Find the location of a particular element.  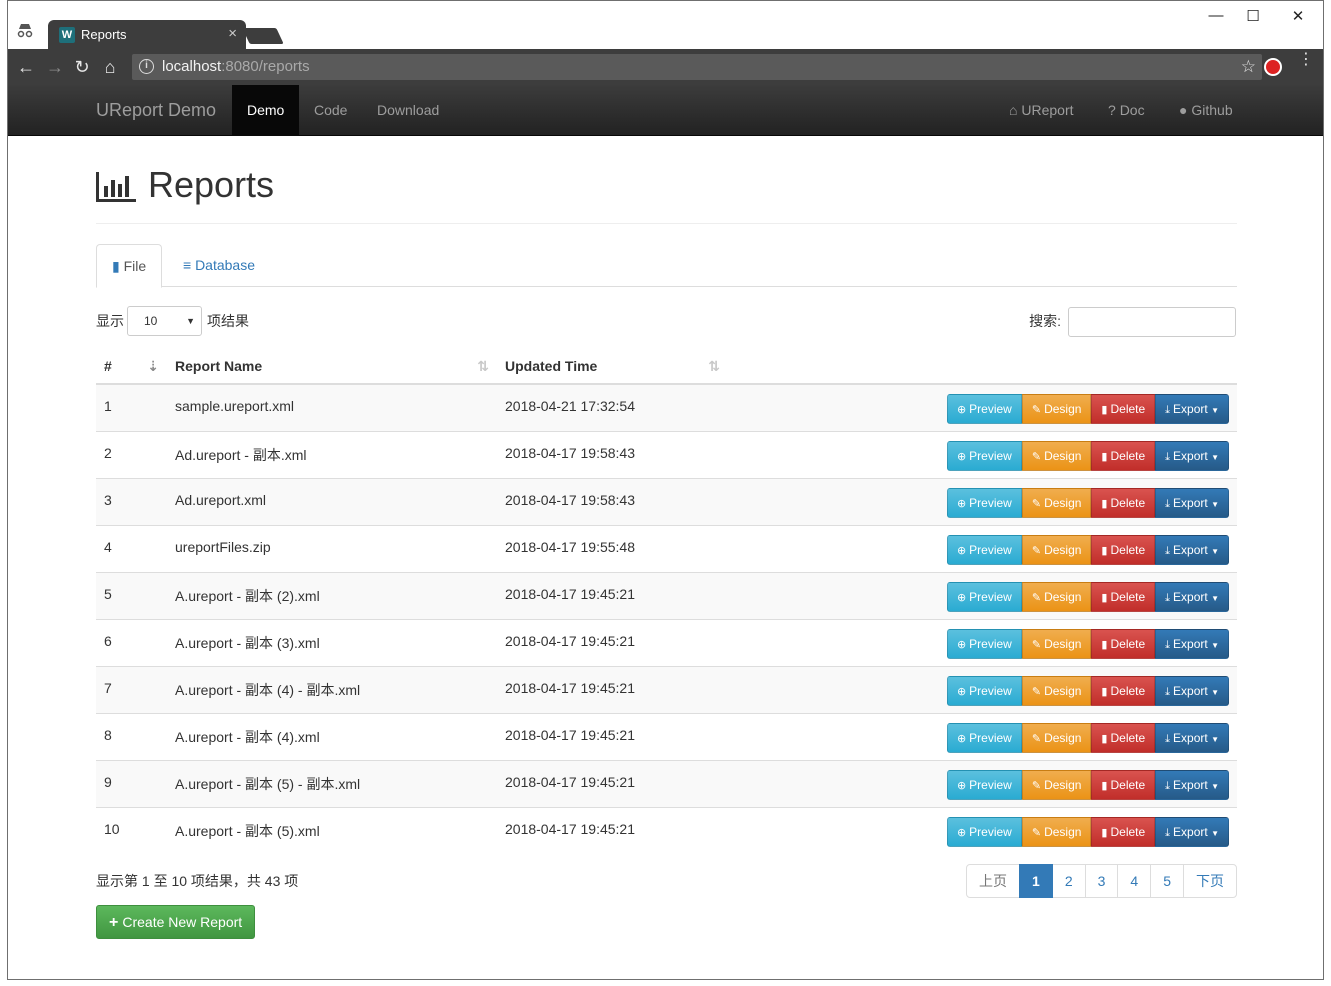

address-bar: i localhost:8080/reports ☆ is located at coordinates (697, 67).